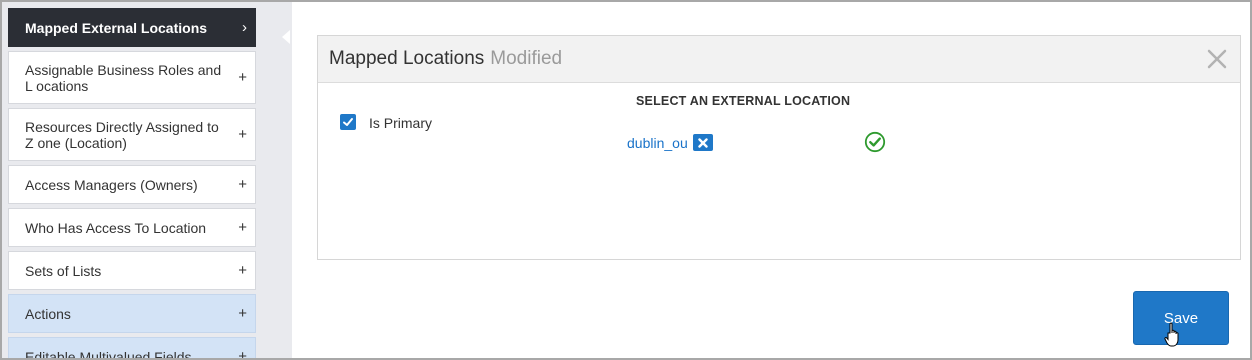  What do you see at coordinates (132, 270) in the screenshot?
I see `sidebar-item-sets-of-lists: Sets of Lists +` at bounding box center [132, 270].